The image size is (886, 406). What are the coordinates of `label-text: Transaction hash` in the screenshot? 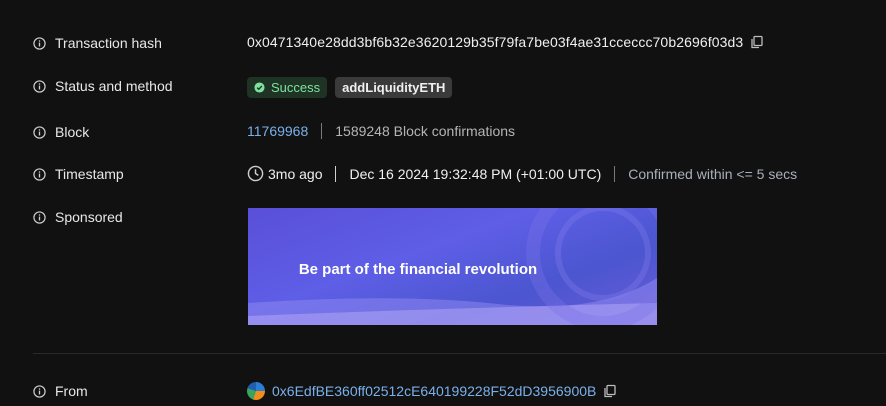 It's located at (108, 43).